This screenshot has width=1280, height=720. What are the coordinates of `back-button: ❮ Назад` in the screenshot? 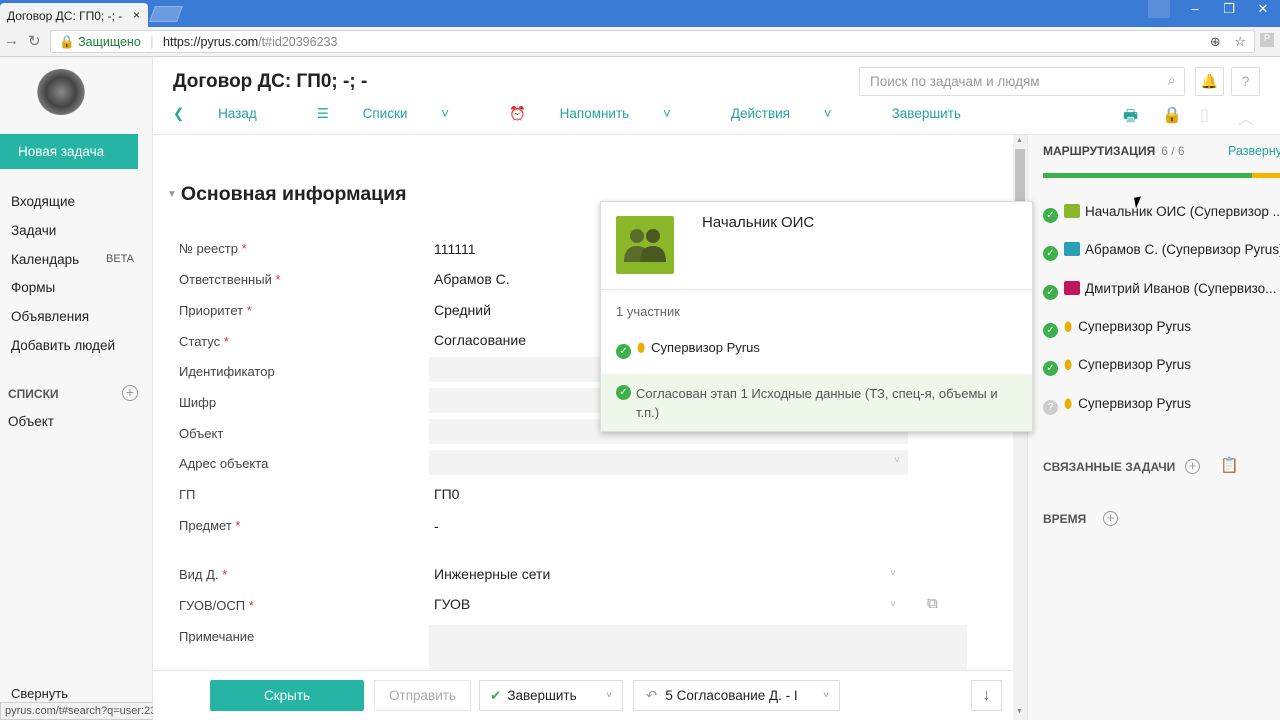 It's located at (230, 114).